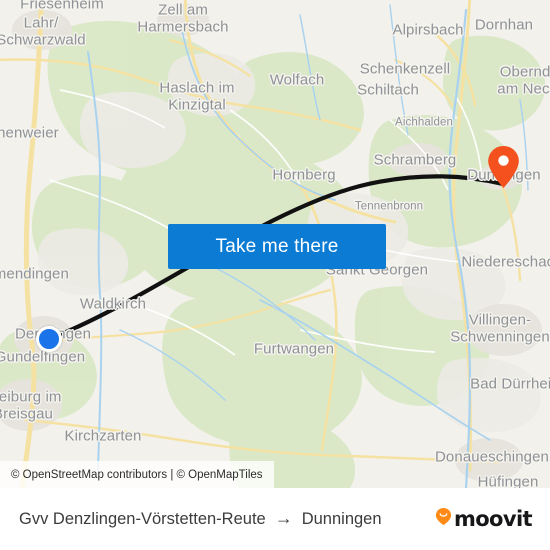  I want to click on route-origin-label: Gvv Denzlingen-Vörstetten-Reute, so click(142, 518).